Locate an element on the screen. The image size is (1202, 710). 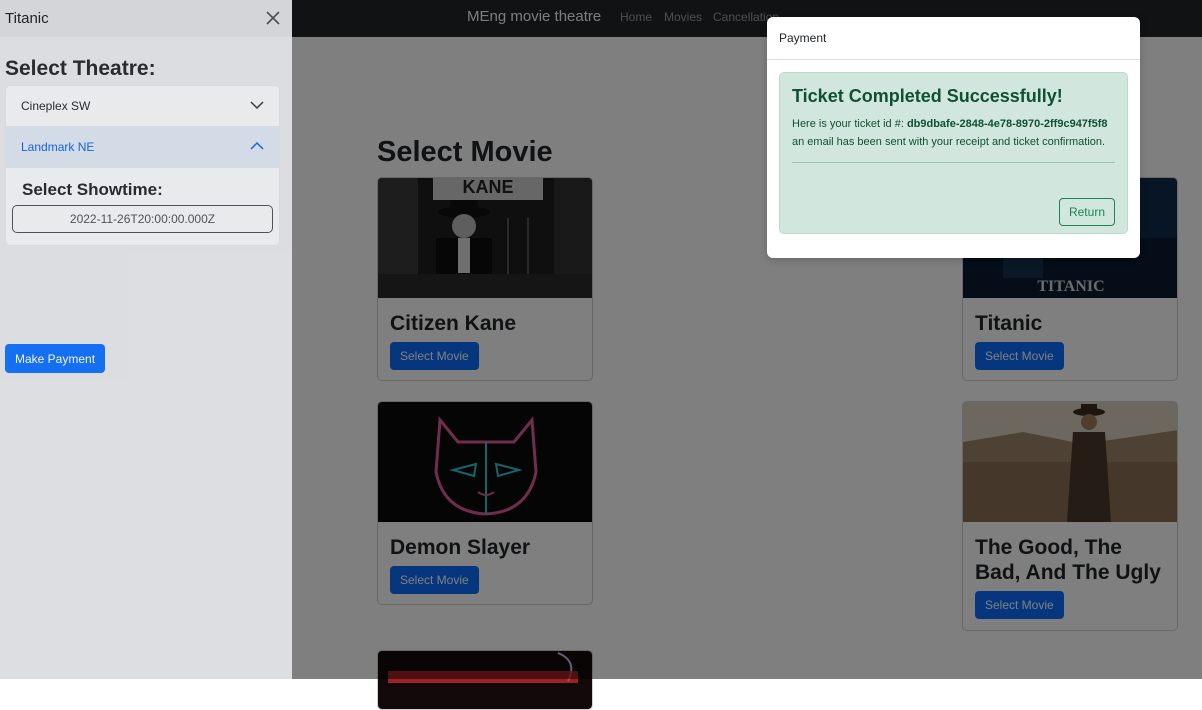
accordion-label: Cineplex SW is located at coordinates (56, 106).